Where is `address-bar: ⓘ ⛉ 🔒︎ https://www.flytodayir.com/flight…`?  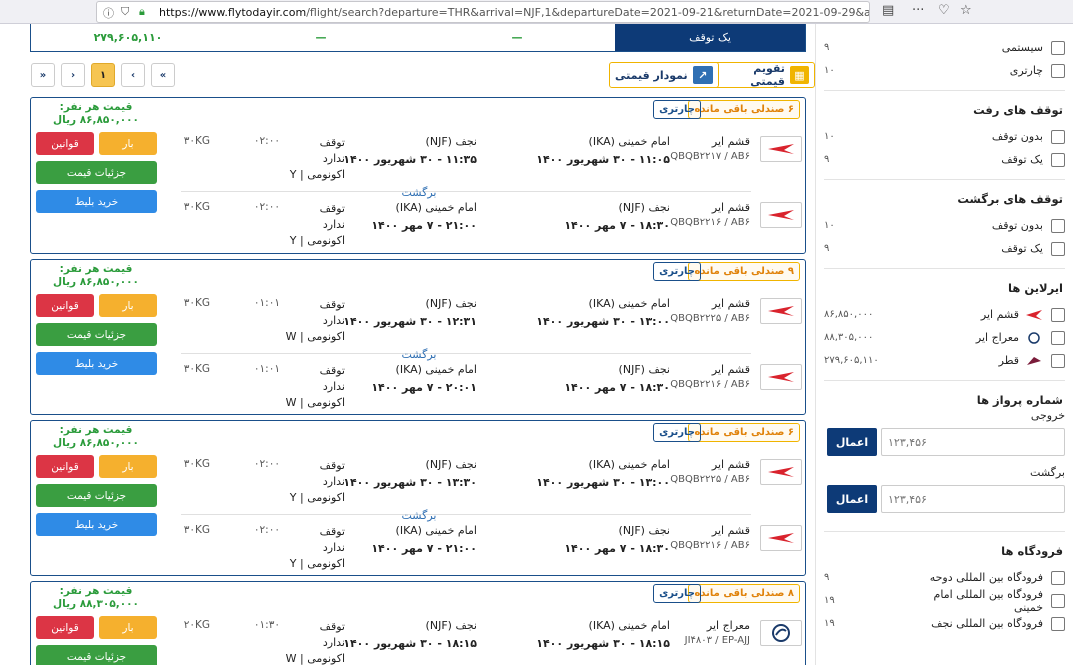
address-bar: ⓘ ⛉ 🔒︎ https://www.flytodayir.com/flight… is located at coordinates (483, 12).